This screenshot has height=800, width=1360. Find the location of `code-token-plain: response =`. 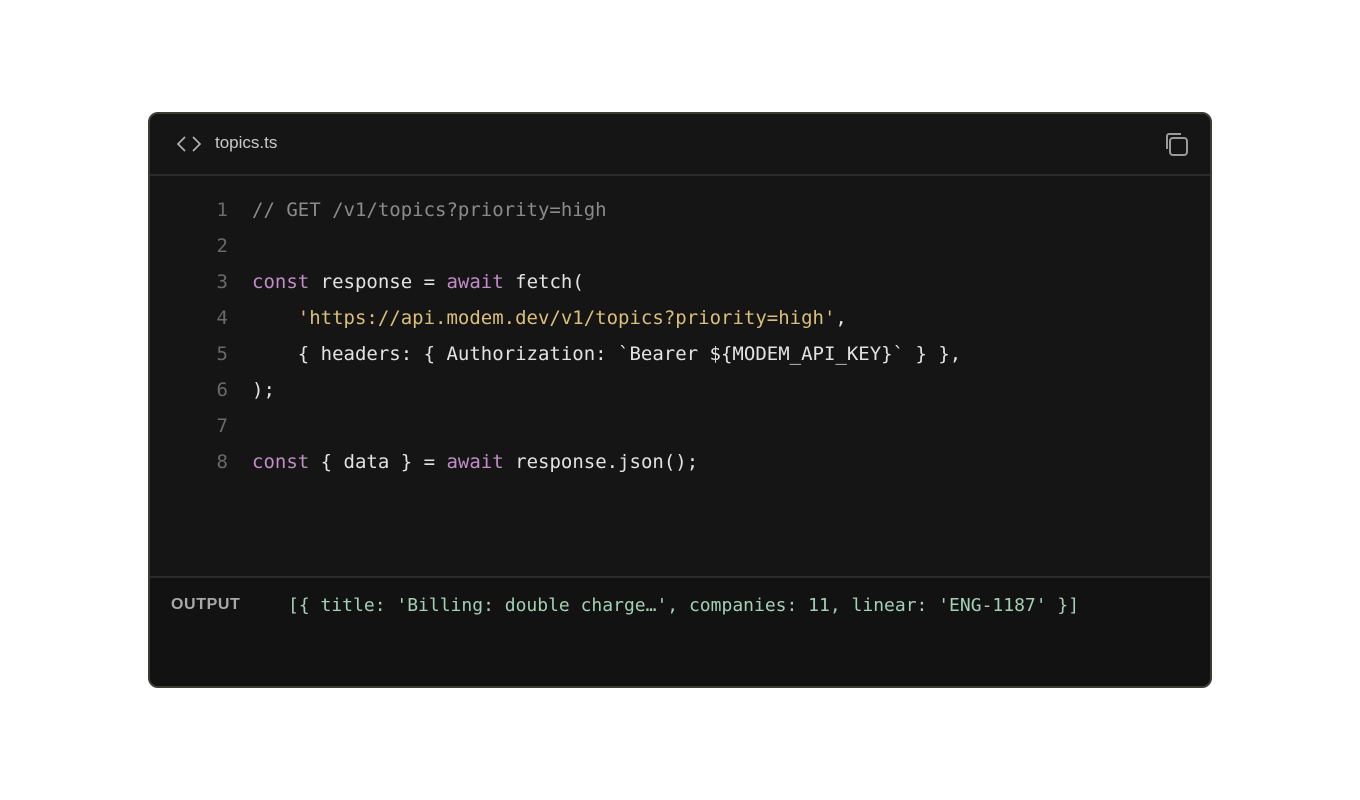

code-token-plain: response = is located at coordinates (378, 282).